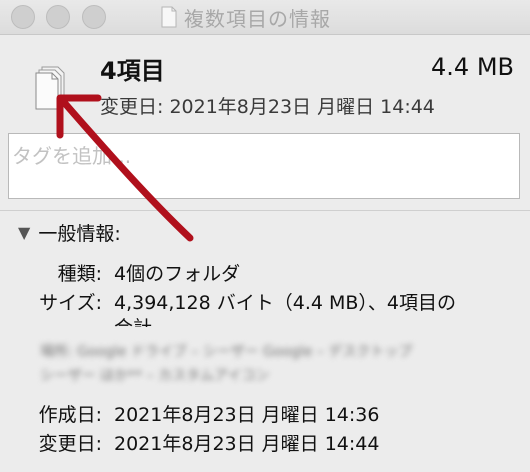  Describe the element at coordinates (226, 352) in the screenshot. I see `blurred-line-1: 場所: Google ドライブ – シーザー Google – デスクトップ` at that location.